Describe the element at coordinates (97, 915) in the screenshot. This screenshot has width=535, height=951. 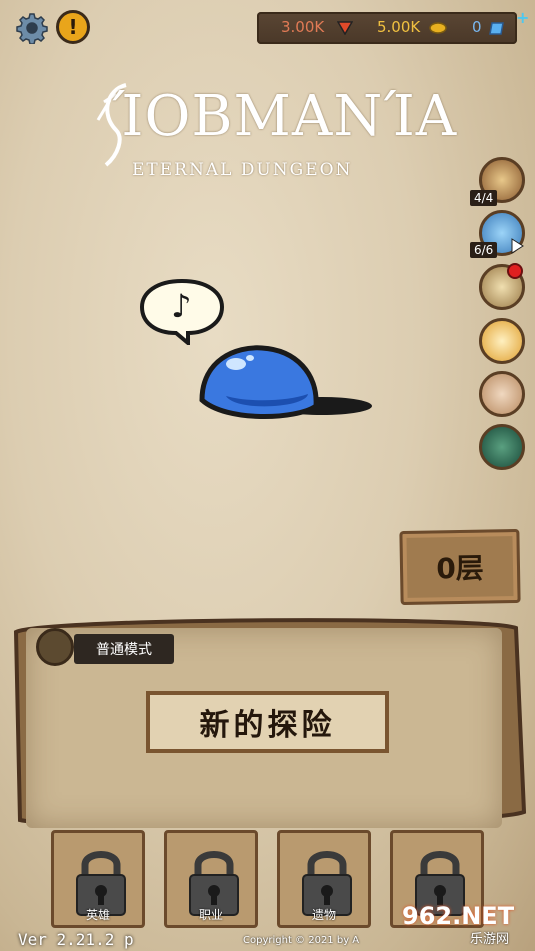
I see `tab-heroes-label: 英雄` at that location.